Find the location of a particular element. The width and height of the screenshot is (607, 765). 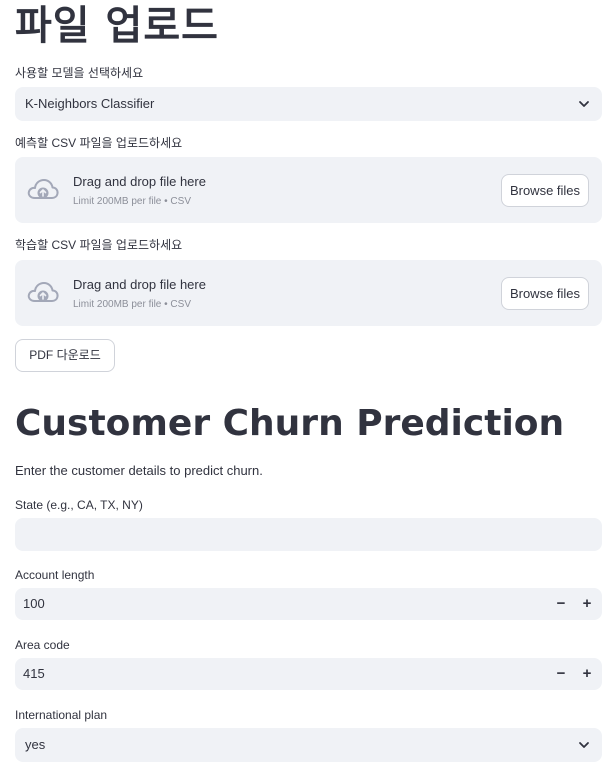

predict-browse-button: Browse files is located at coordinates (545, 190).